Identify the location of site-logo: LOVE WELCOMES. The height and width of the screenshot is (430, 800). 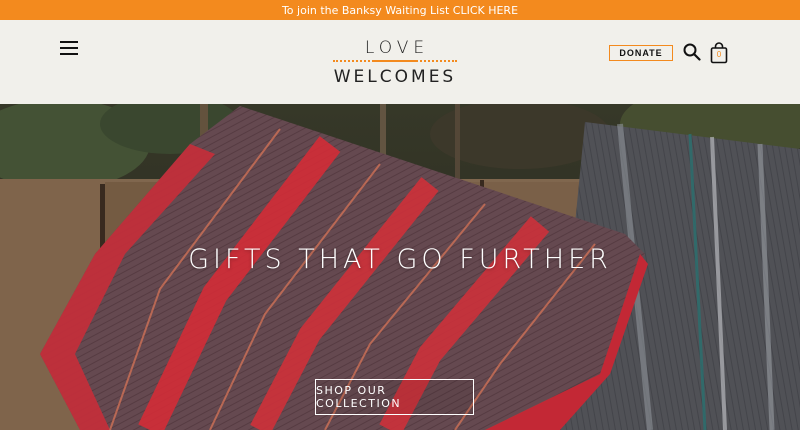
(395, 62).